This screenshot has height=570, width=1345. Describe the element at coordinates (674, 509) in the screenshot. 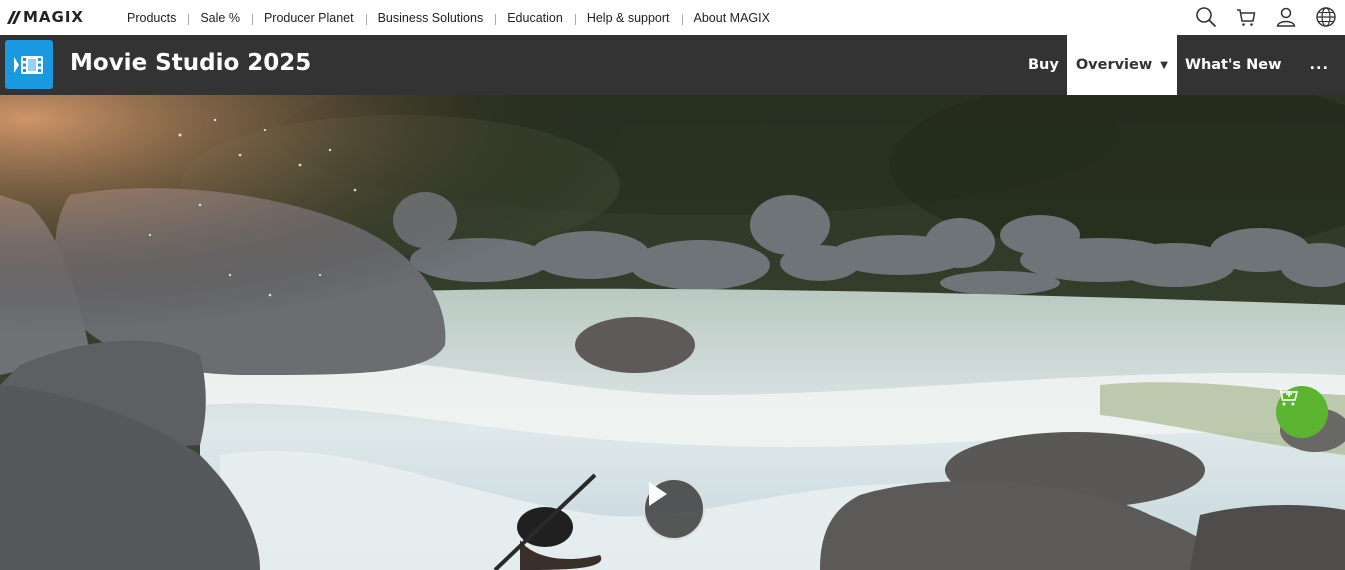

I see `play-video-button` at that location.